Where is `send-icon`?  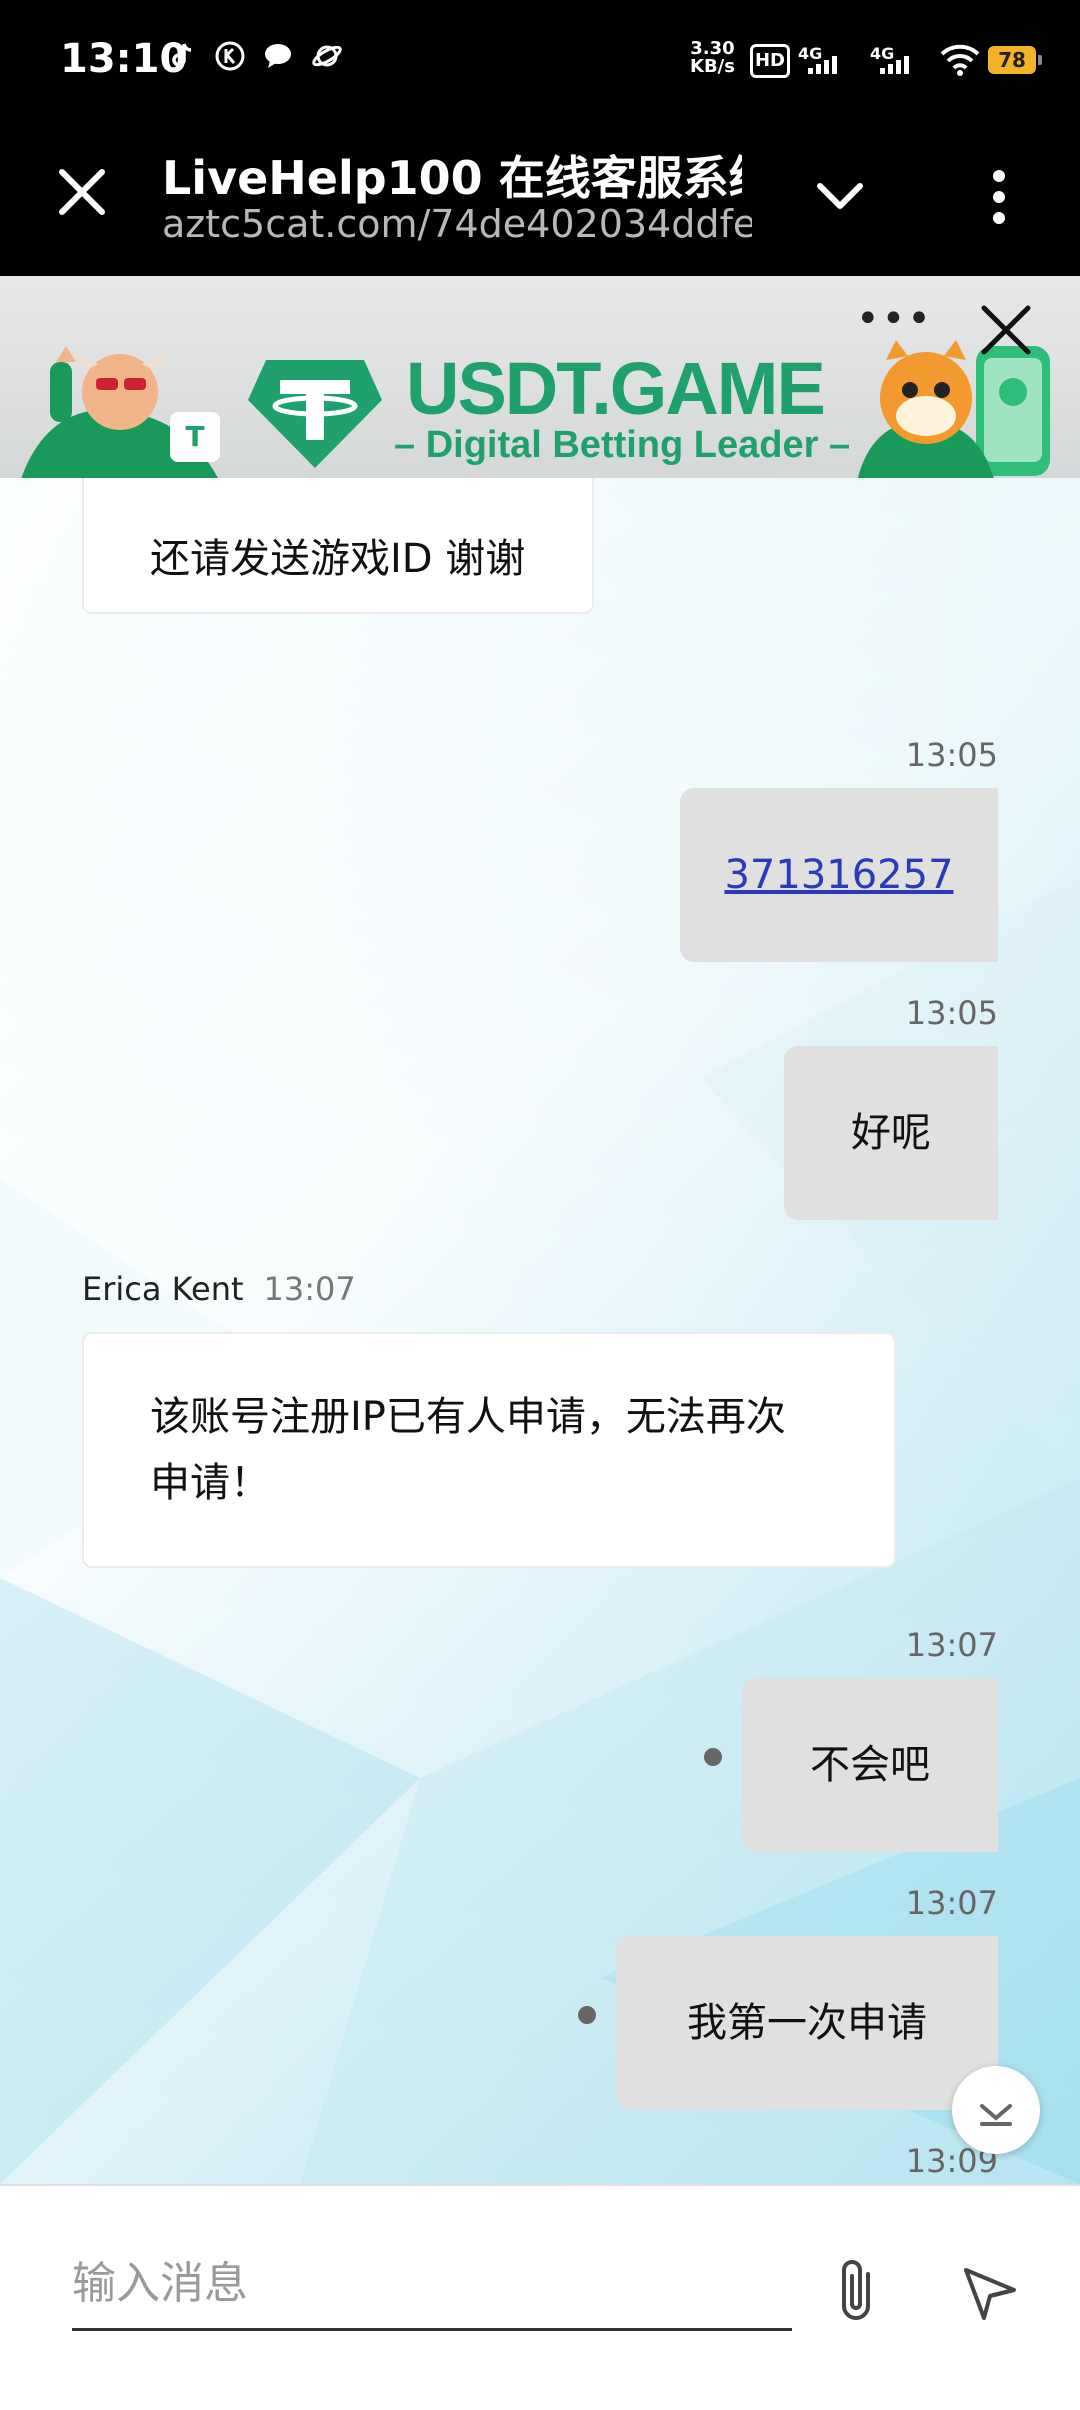 send-icon is located at coordinates (990, 2292).